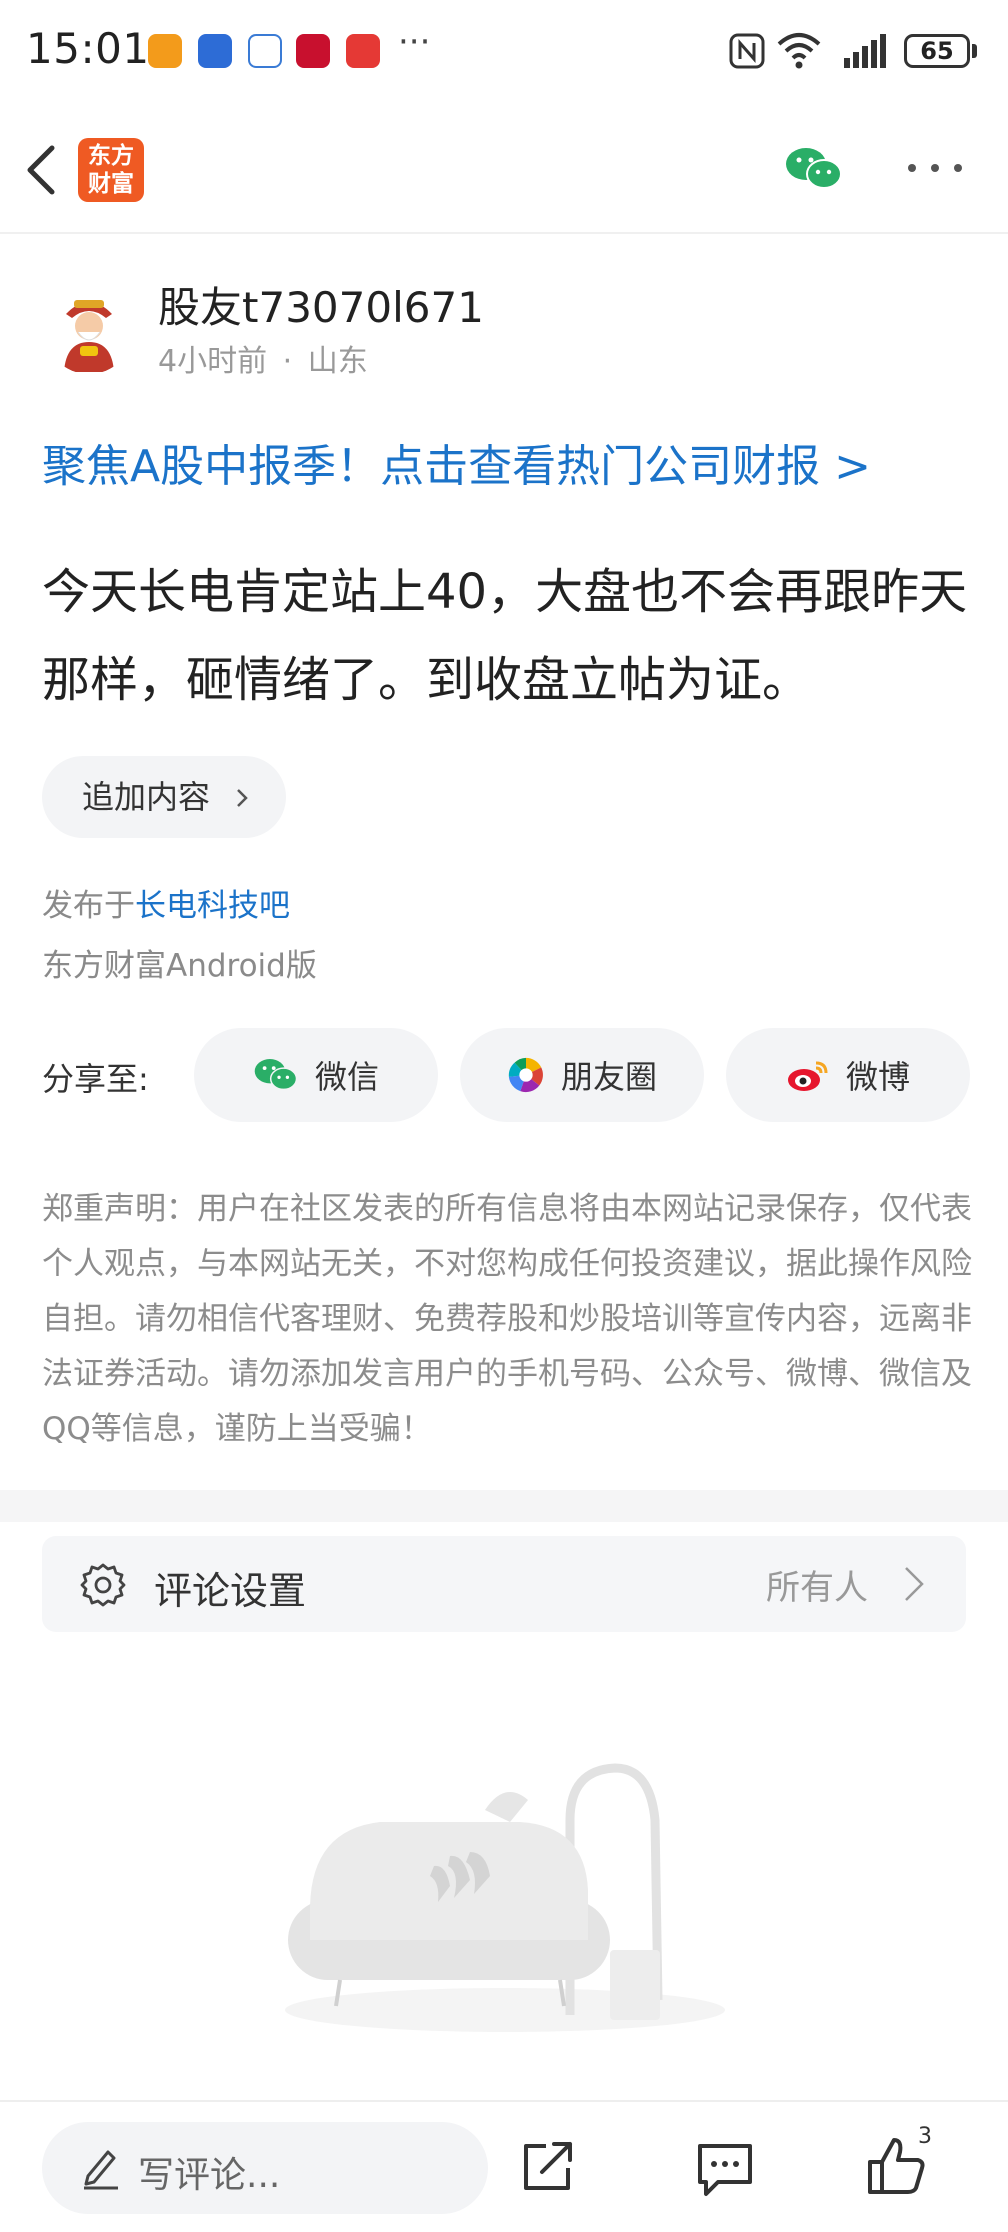 The height and width of the screenshot is (2232, 1008). Describe the element at coordinates (213, 361) in the screenshot. I see `post-time: 4小时前` at that location.